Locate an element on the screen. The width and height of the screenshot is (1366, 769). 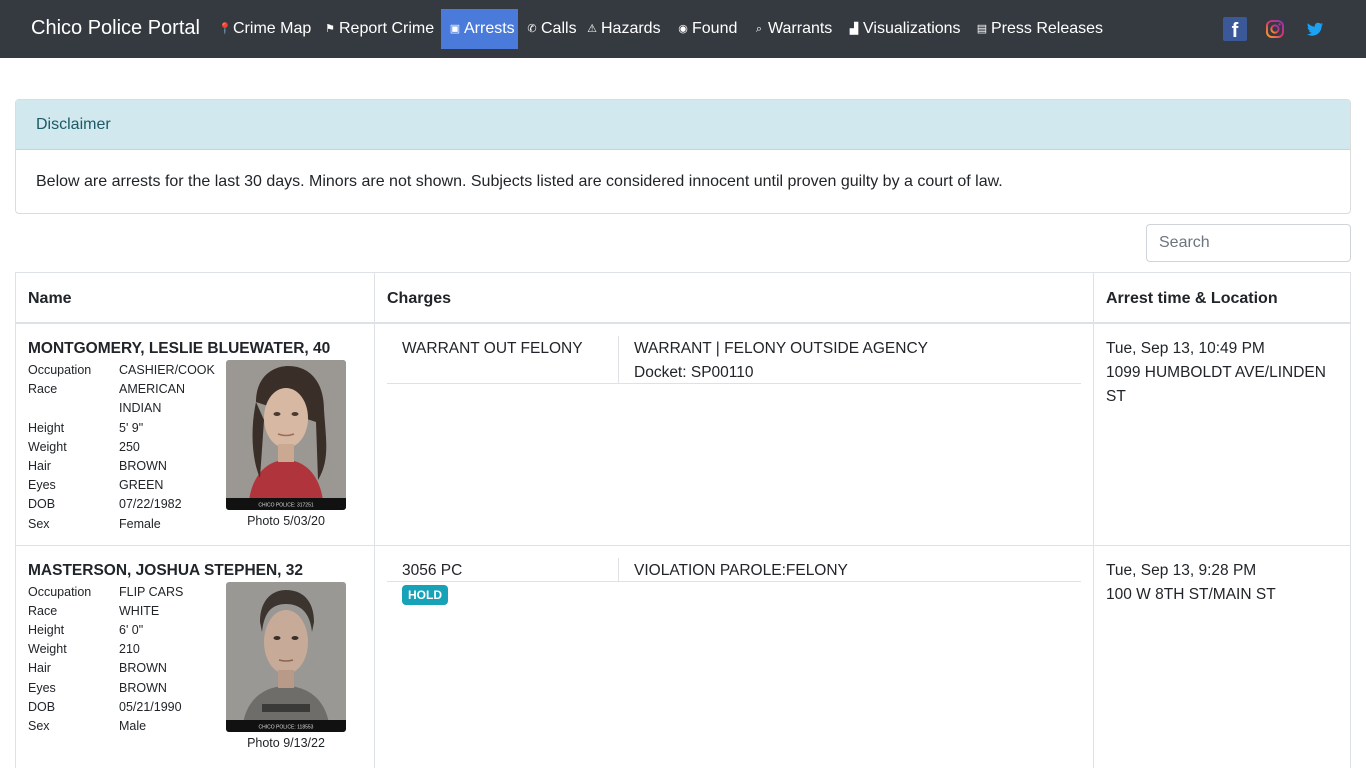
nav-found: ◉ Found is located at coordinates (707, 29).